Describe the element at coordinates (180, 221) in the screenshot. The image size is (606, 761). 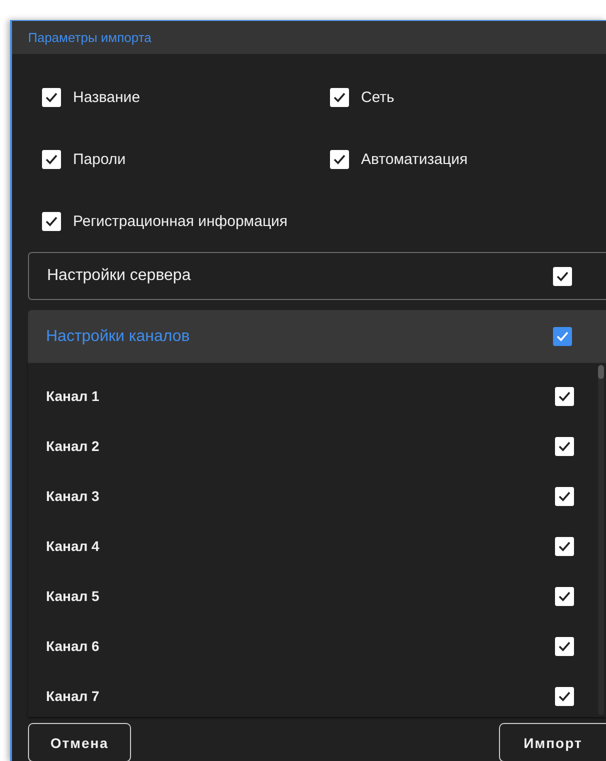
I see `option-label: Регистрационная информация` at that location.